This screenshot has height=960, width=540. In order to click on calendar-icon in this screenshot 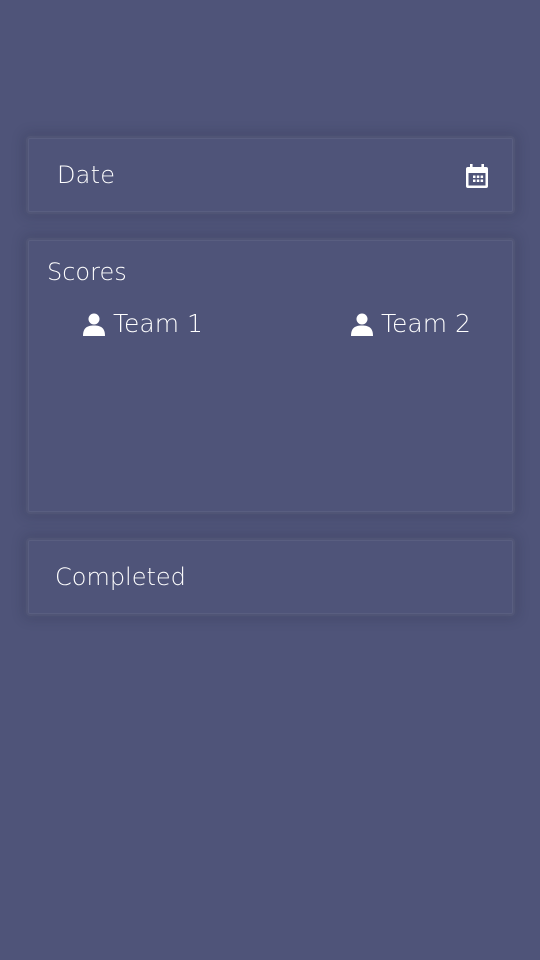, I will do `click(477, 176)`.